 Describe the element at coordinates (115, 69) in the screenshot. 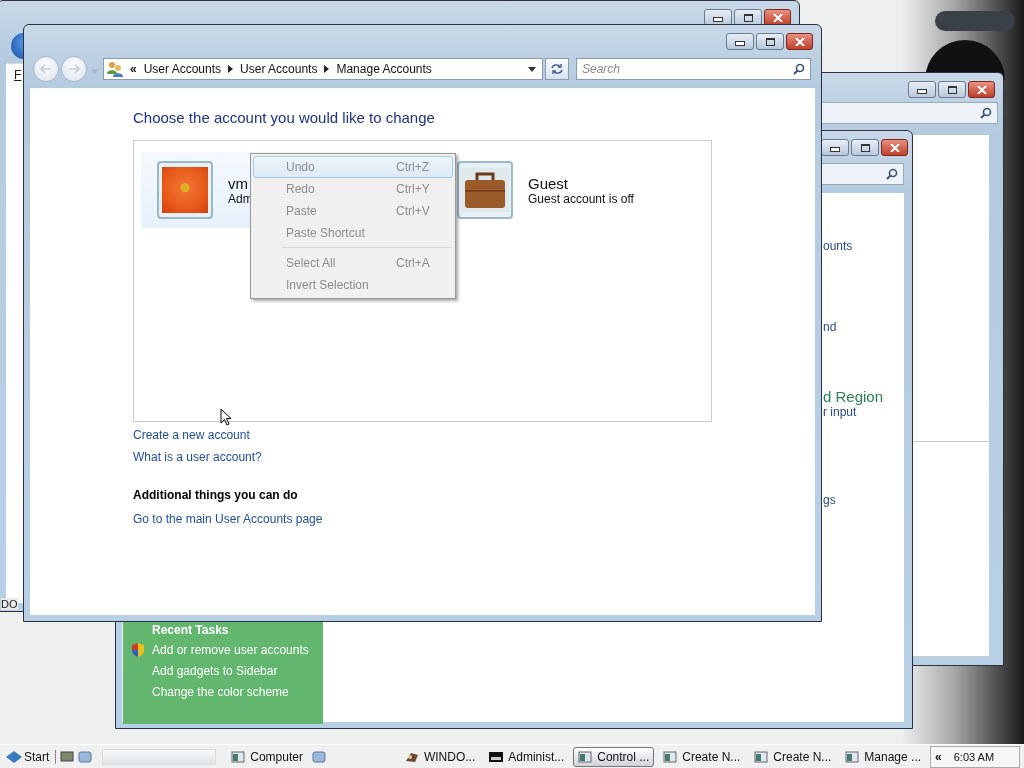

I see `users-icon` at that location.